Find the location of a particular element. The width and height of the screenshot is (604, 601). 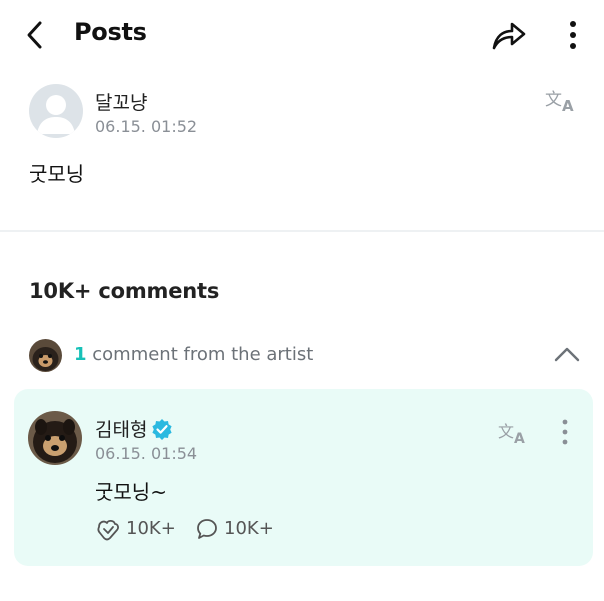

page-title: Posts is located at coordinates (110, 32).